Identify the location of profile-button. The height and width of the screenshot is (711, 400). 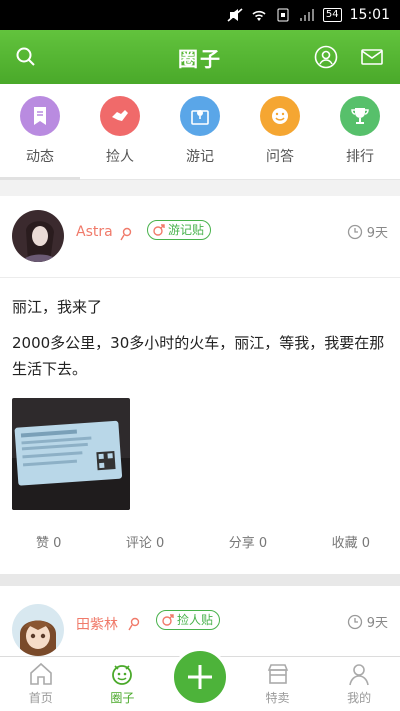
(326, 57).